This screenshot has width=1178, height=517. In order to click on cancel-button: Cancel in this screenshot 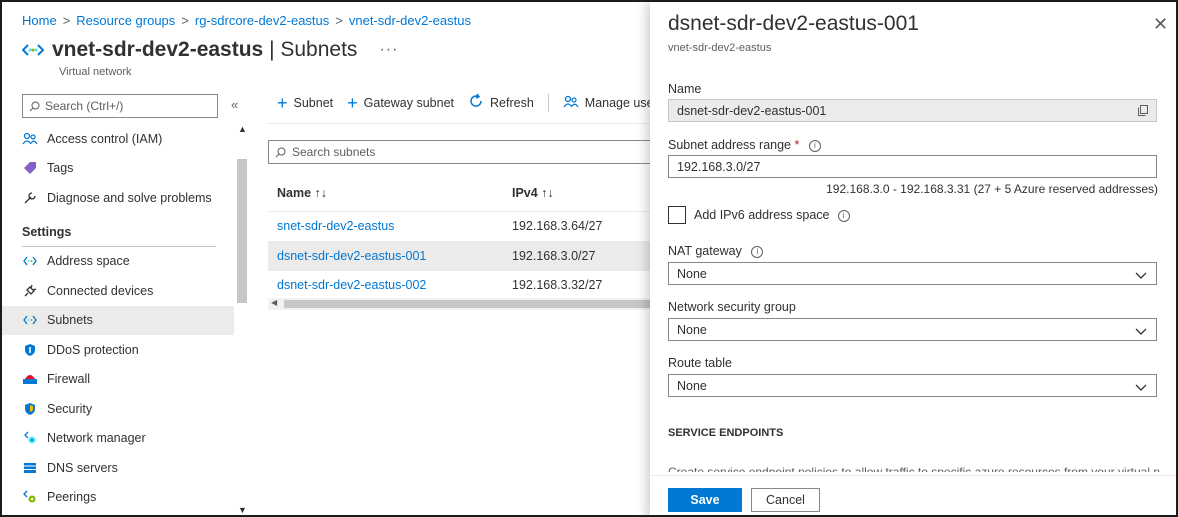, I will do `click(785, 500)`.